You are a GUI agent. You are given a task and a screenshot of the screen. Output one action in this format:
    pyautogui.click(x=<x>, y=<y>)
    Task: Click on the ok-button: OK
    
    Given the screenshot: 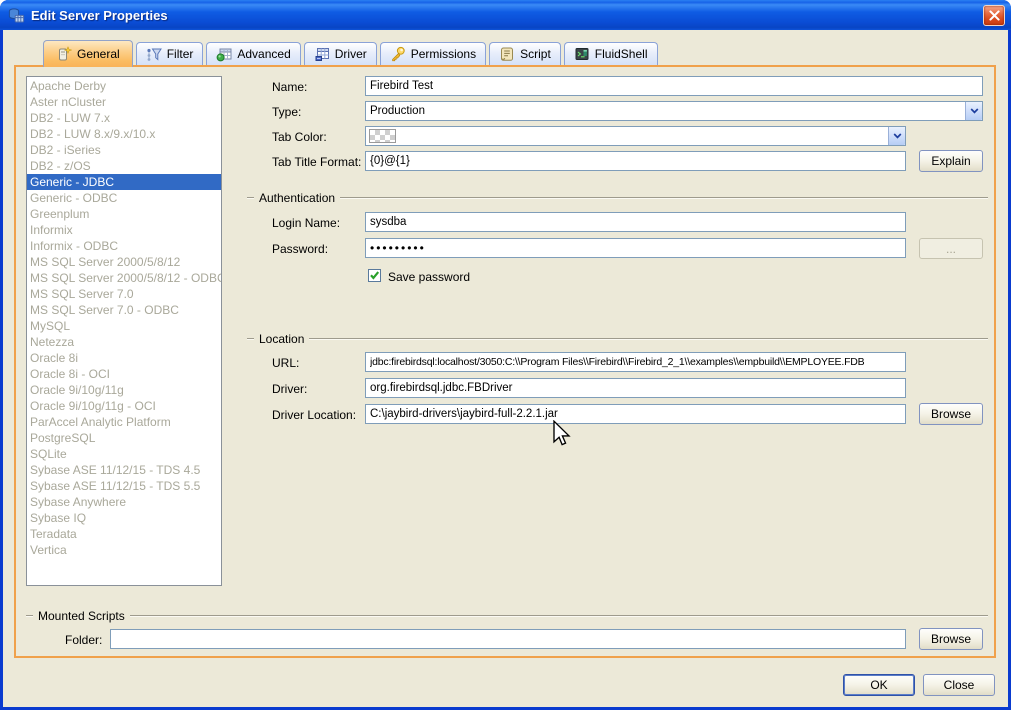 What is the action you would take?
    pyautogui.click(x=879, y=685)
    